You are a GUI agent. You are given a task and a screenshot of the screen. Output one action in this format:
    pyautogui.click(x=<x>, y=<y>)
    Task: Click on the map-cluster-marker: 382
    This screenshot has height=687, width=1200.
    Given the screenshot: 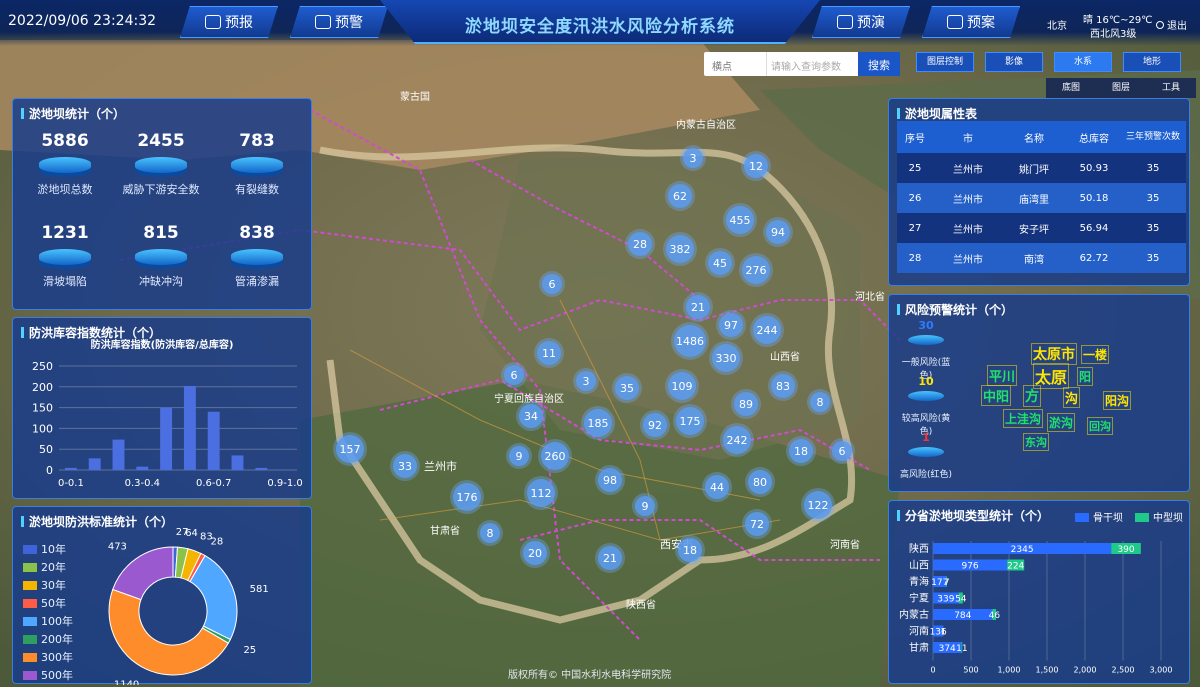 What is the action you would take?
    pyautogui.click(x=680, y=249)
    